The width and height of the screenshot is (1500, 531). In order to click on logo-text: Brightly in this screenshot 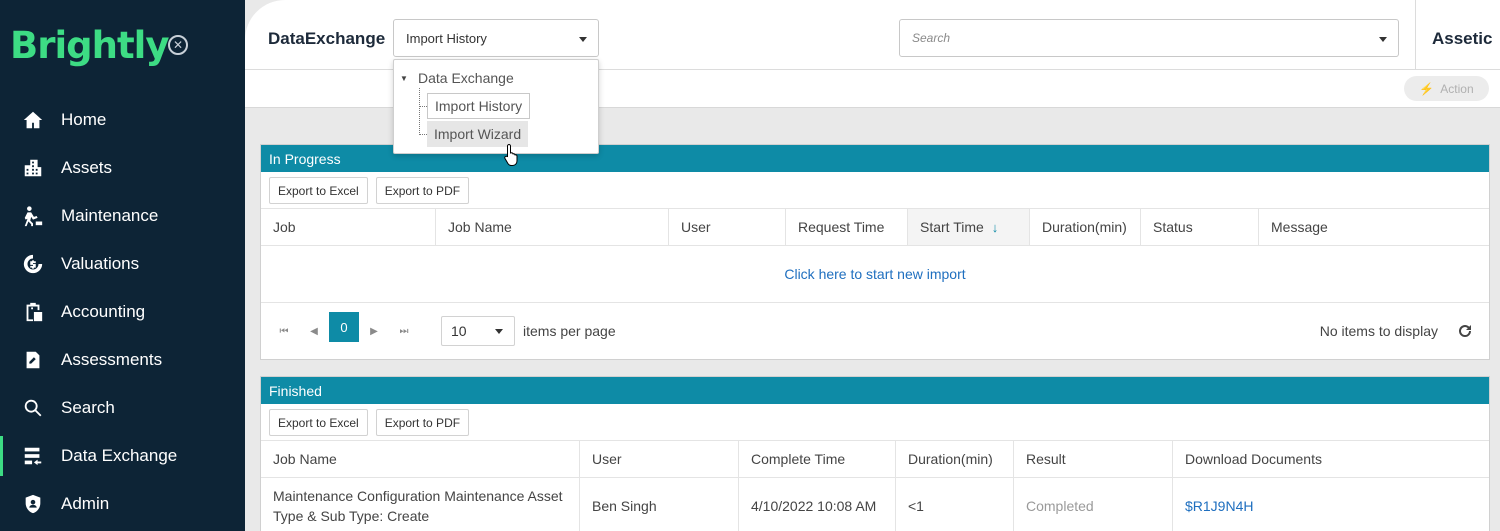, I will do `click(89, 45)`.